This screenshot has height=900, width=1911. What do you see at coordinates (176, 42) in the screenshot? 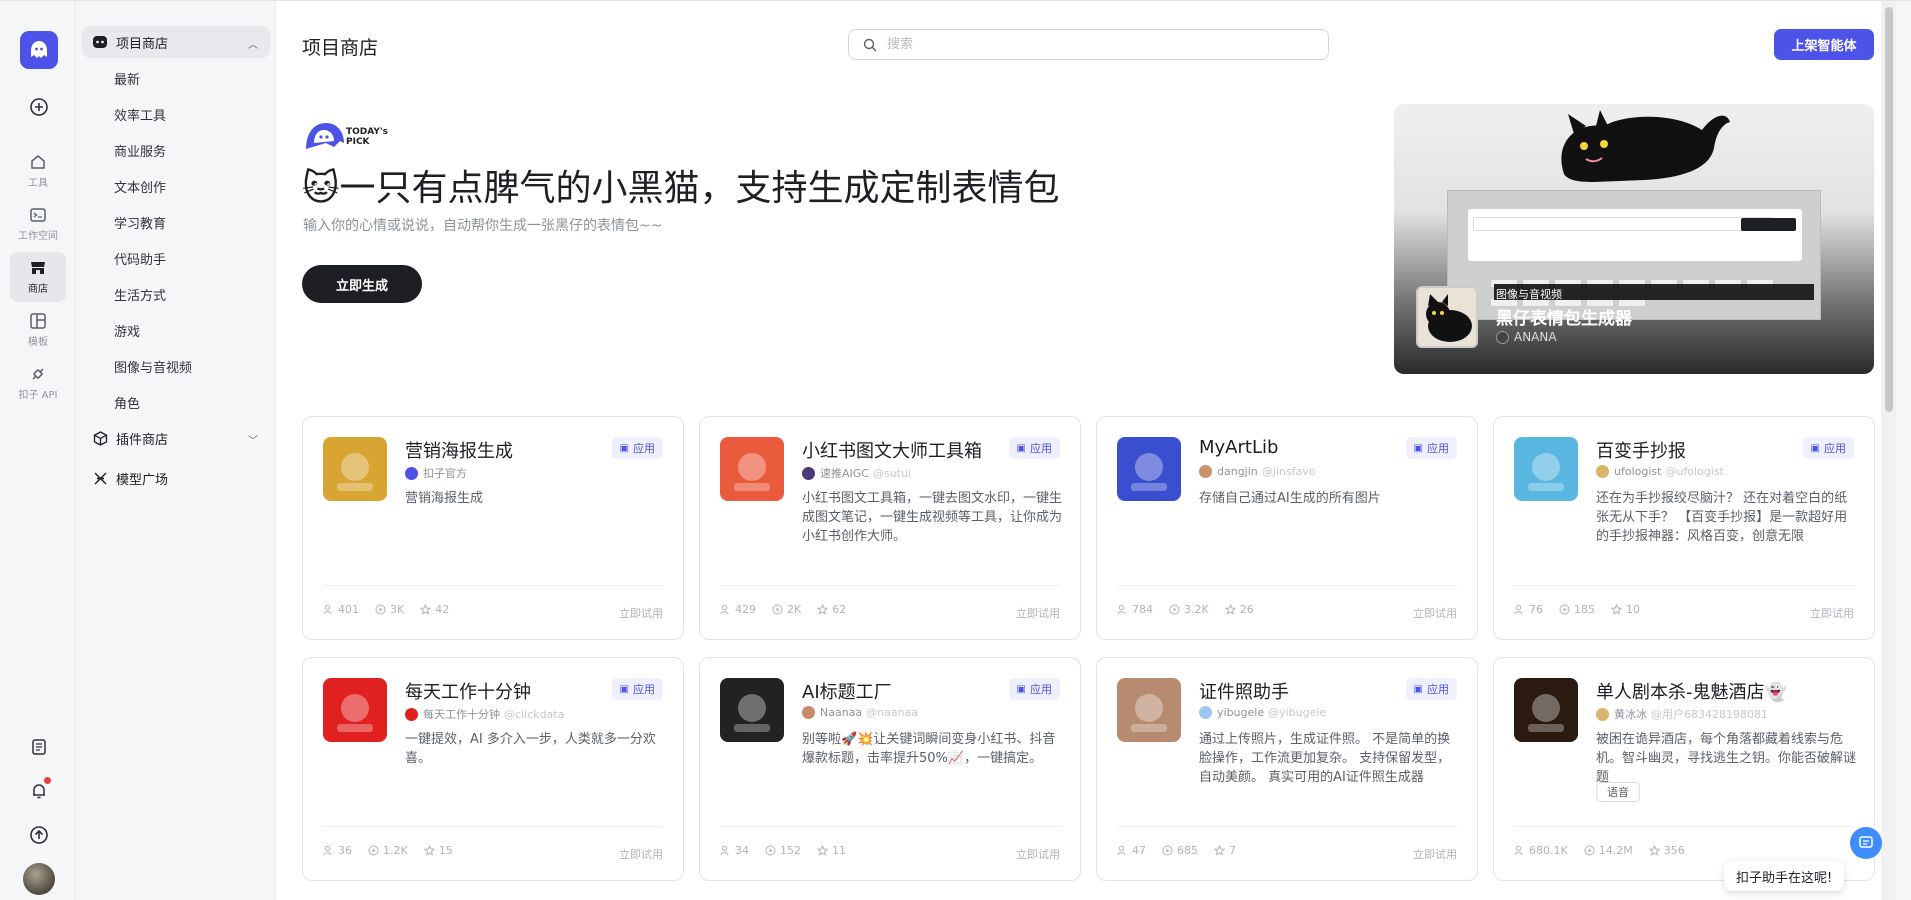
I see `sidebar-item-project-store: 项目商店 ︿` at bounding box center [176, 42].